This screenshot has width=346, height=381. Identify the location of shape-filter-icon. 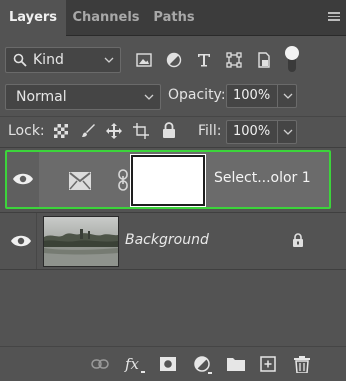
(234, 60).